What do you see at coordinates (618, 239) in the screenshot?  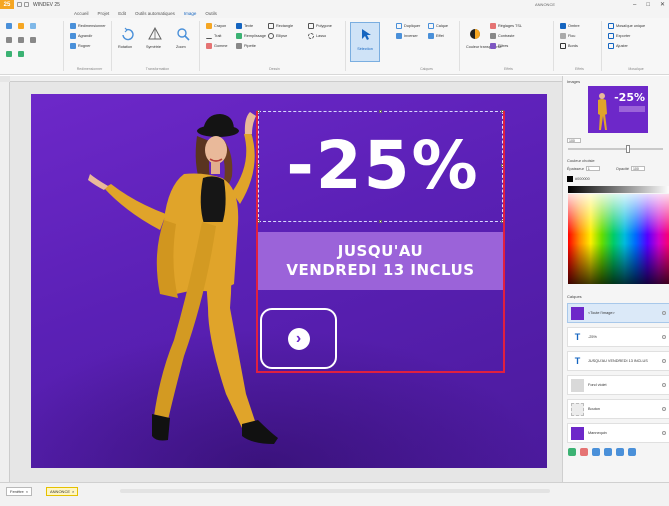 I see `color-palette` at bounding box center [618, 239].